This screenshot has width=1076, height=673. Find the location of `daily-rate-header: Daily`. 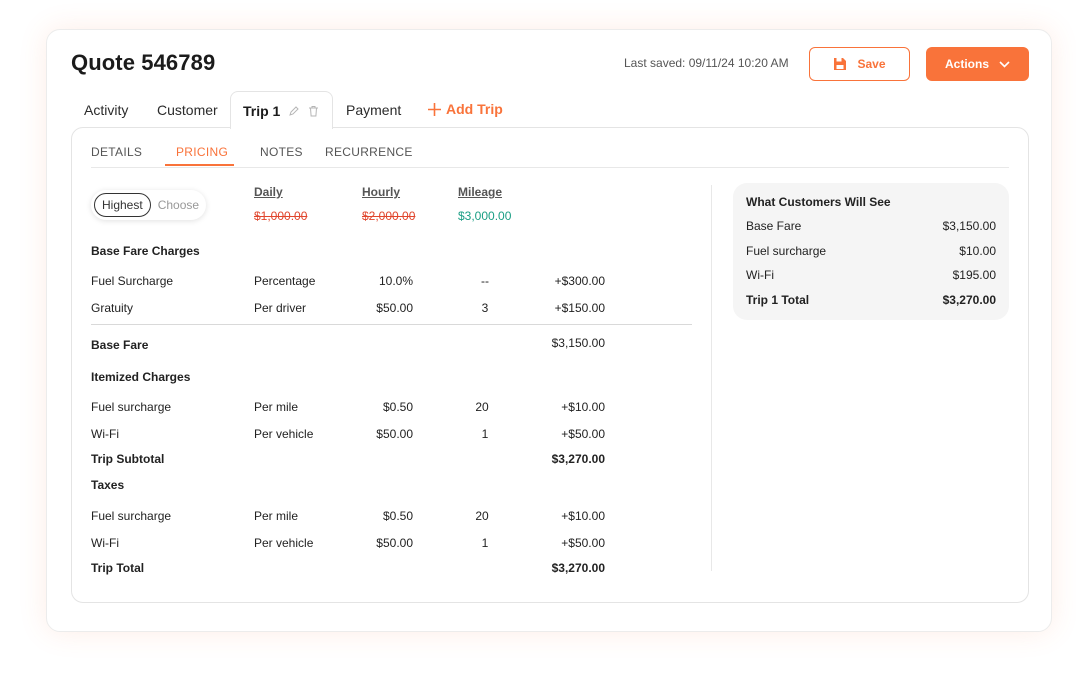

daily-rate-header: Daily is located at coordinates (268, 192).